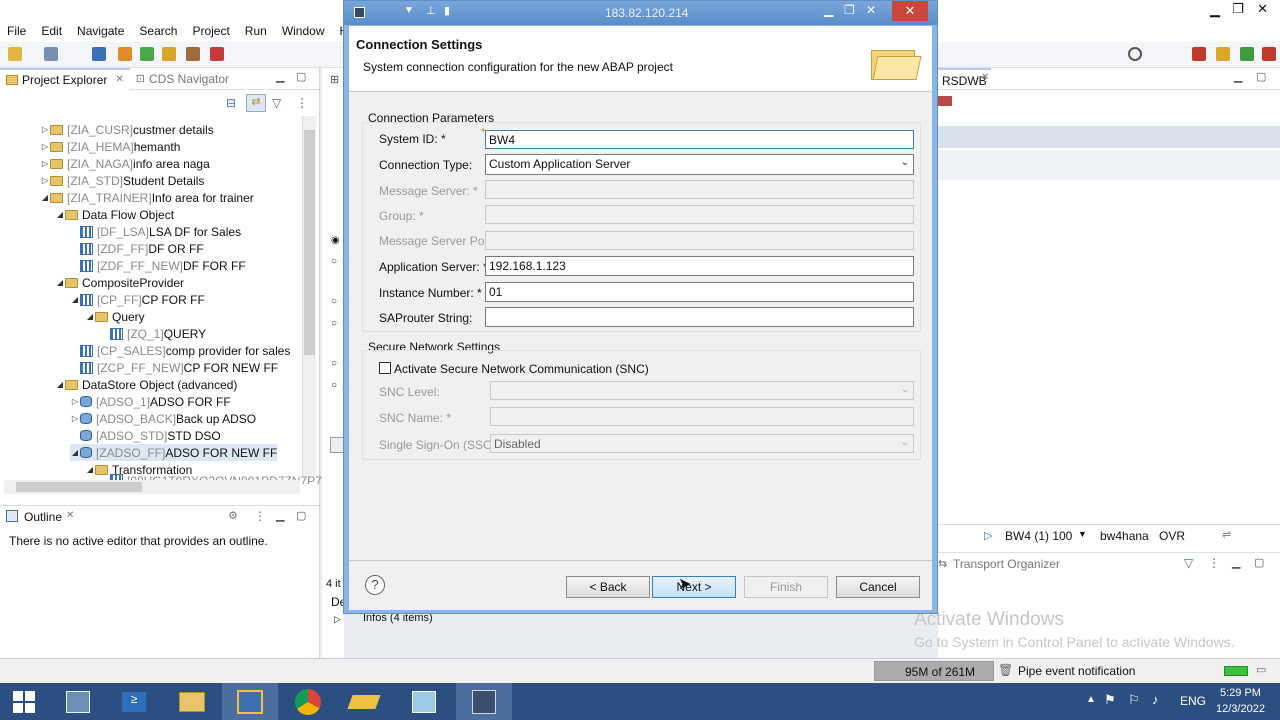  What do you see at coordinates (115, 316) in the screenshot?
I see `tree-item: ◢ Query` at bounding box center [115, 316].